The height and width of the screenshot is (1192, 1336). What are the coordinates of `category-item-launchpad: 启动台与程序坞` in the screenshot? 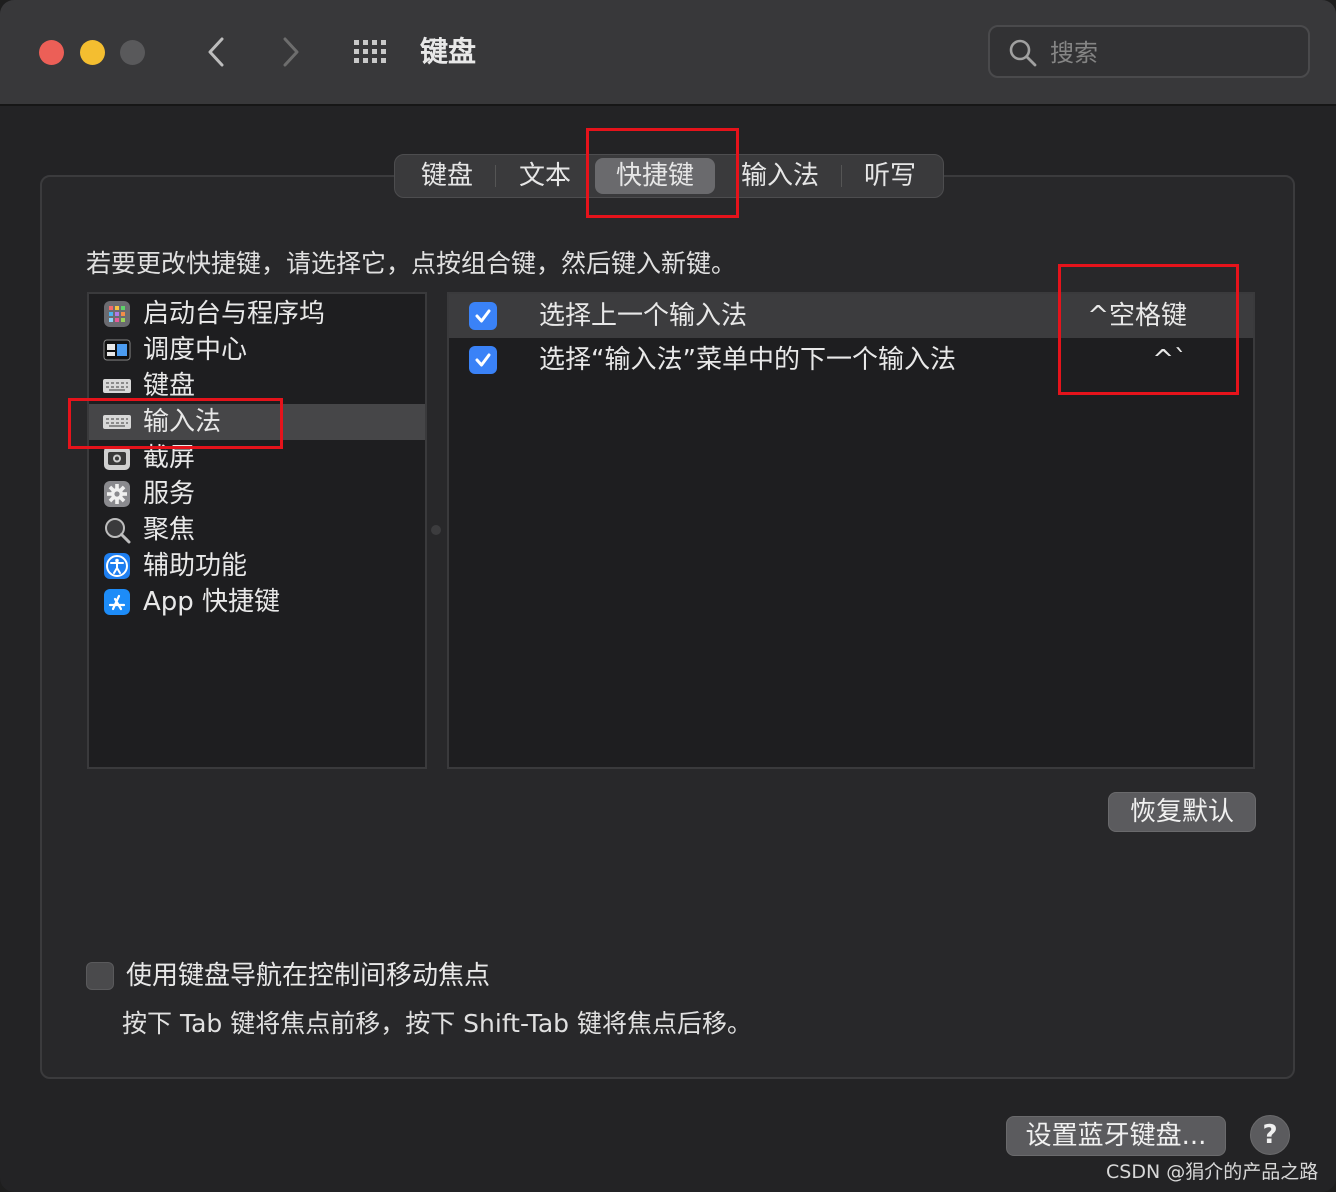 It's located at (257, 314).